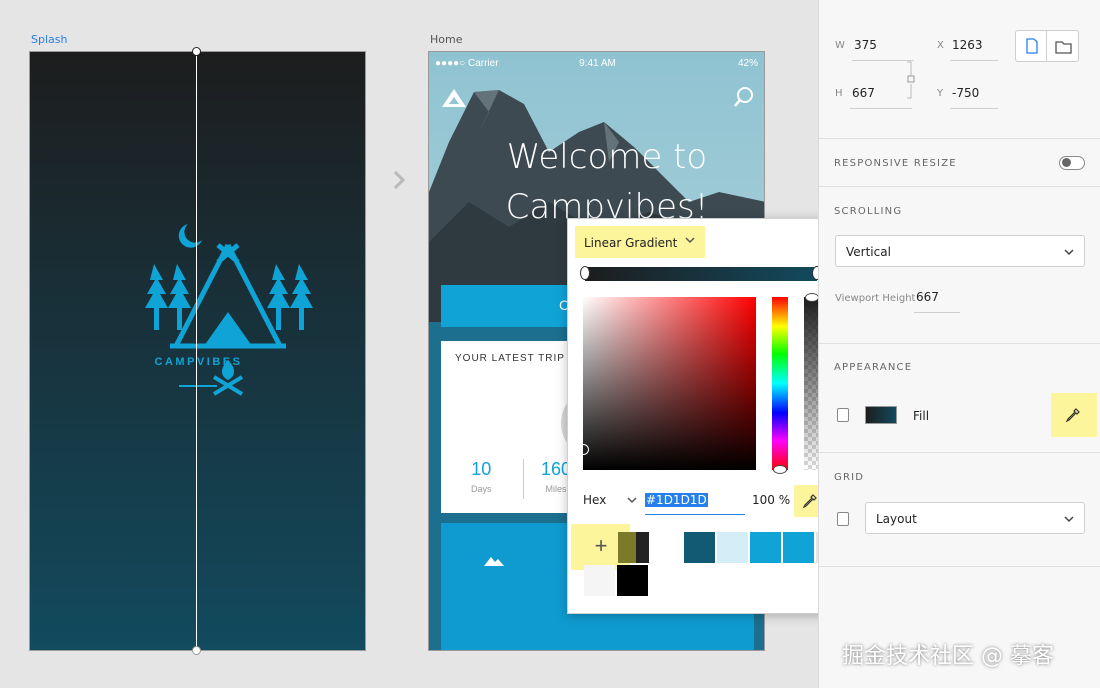 Image resolution: width=1100 pixels, height=688 pixels. What do you see at coordinates (523, 479) in the screenshot?
I see `stat-divider` at bounding box center [523, 479].